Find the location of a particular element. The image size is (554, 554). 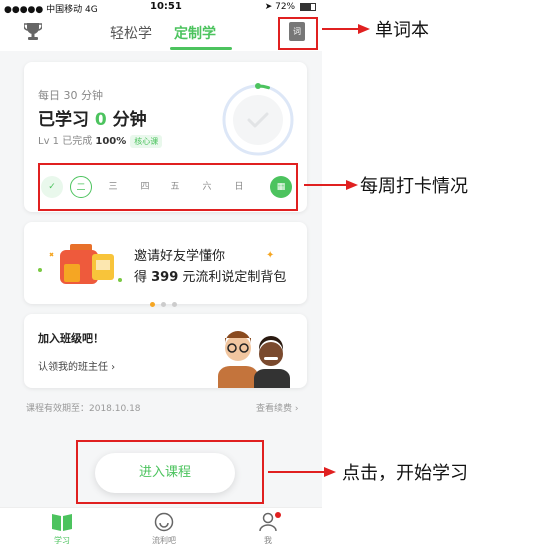

top-header: 轻松学 定制学 词 is located at coordinates (161, 33).